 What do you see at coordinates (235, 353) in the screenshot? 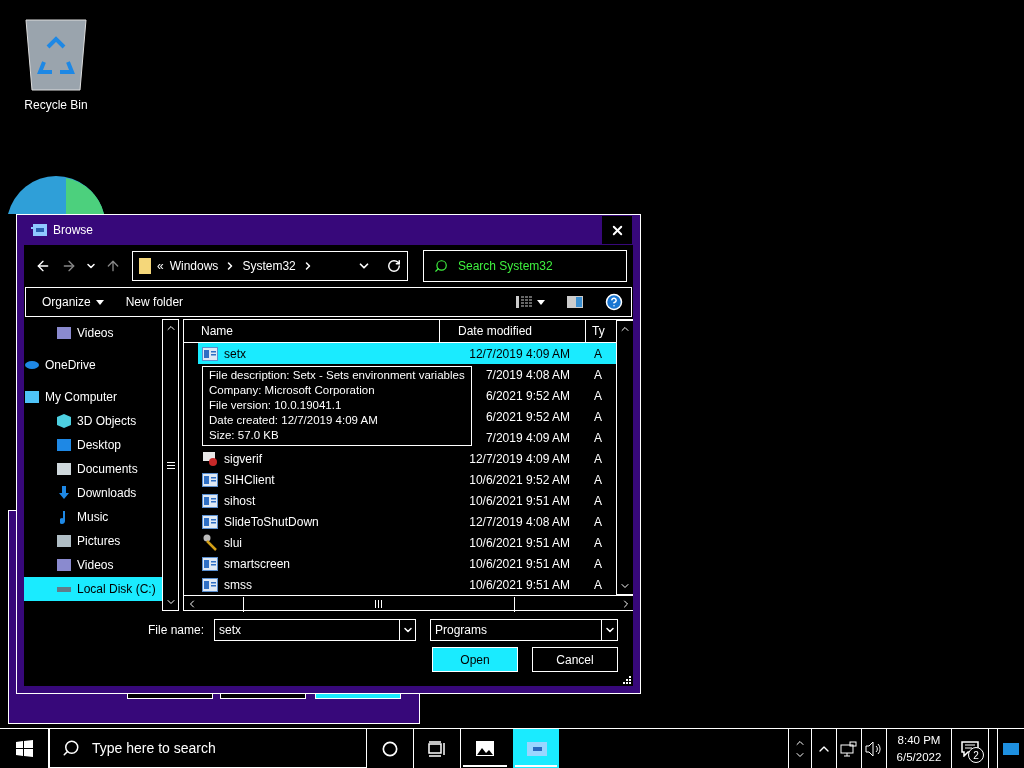
I see `file-name: setx` at bounding box center [235, 353].